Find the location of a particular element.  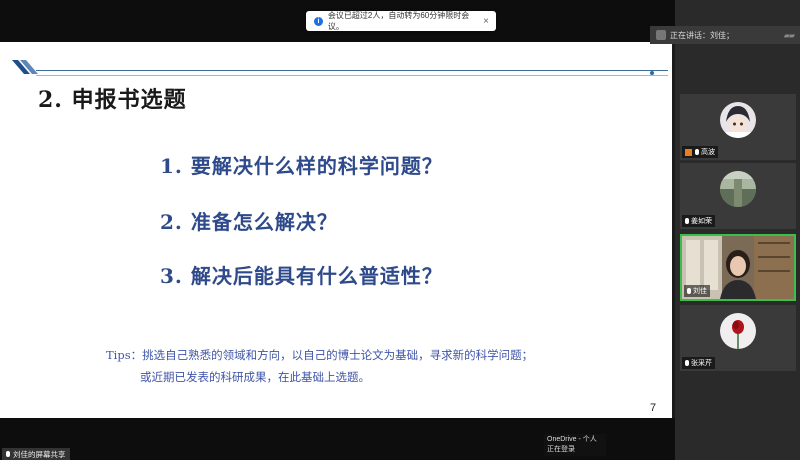

question-1: 1. 要解决什么样的科学问题？ is located at coordinates (301, 166).